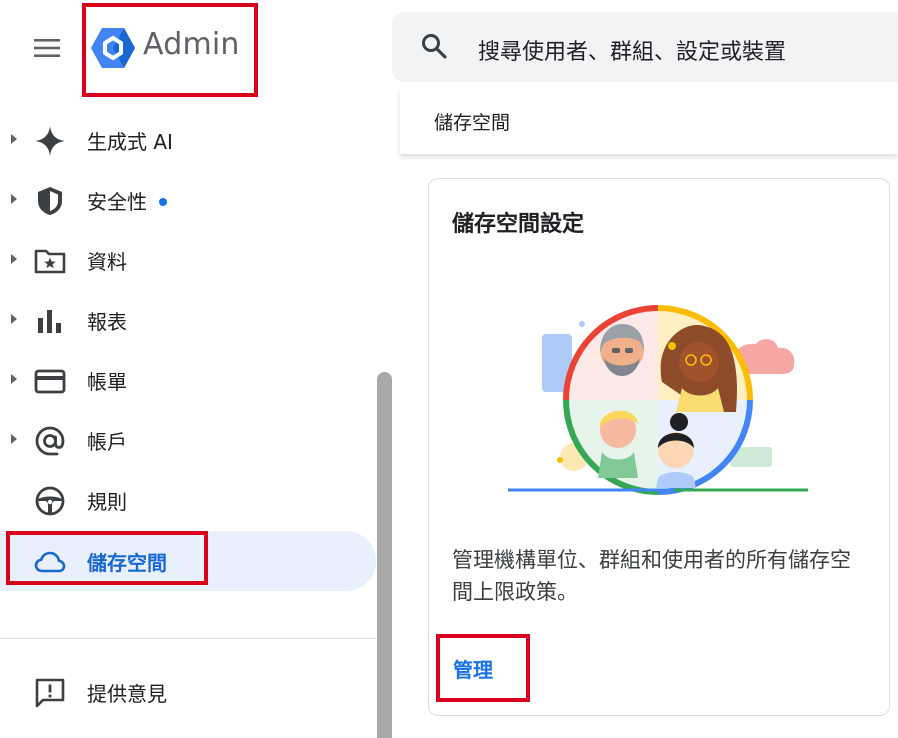 The height and width of the screenshot is (738, 898). What do you see at coordinates (50, 141) in the screenshot?
I see `sparkle-icon` at bounding box center [50, 141].